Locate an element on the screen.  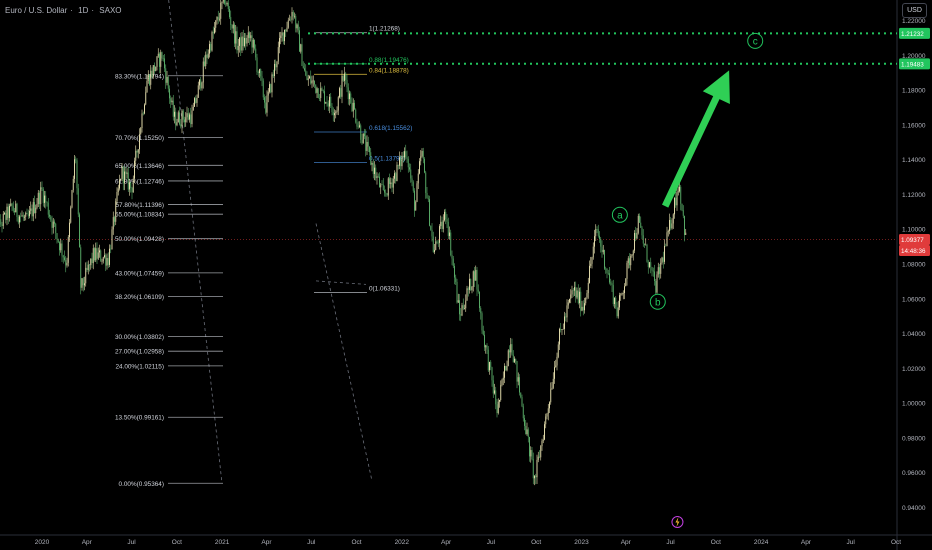
fib-ext-level-label: 0.84(1.18878) is located at coordinates (389, 70).